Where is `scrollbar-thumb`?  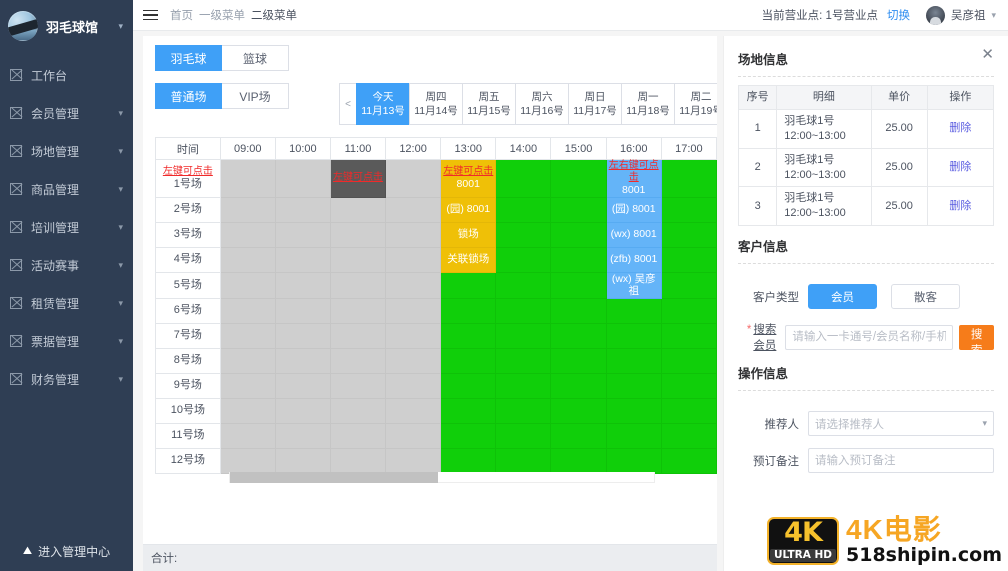
scrollbar-thumb is located at coordinates (334, 477).